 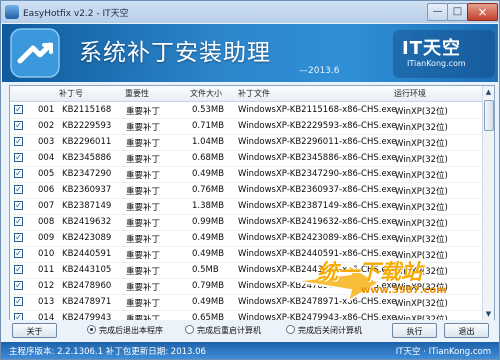 What do you see at coordinates (46, 142) in the screenshot?
I see `row-index: 003` at bounding box center [46, 142].